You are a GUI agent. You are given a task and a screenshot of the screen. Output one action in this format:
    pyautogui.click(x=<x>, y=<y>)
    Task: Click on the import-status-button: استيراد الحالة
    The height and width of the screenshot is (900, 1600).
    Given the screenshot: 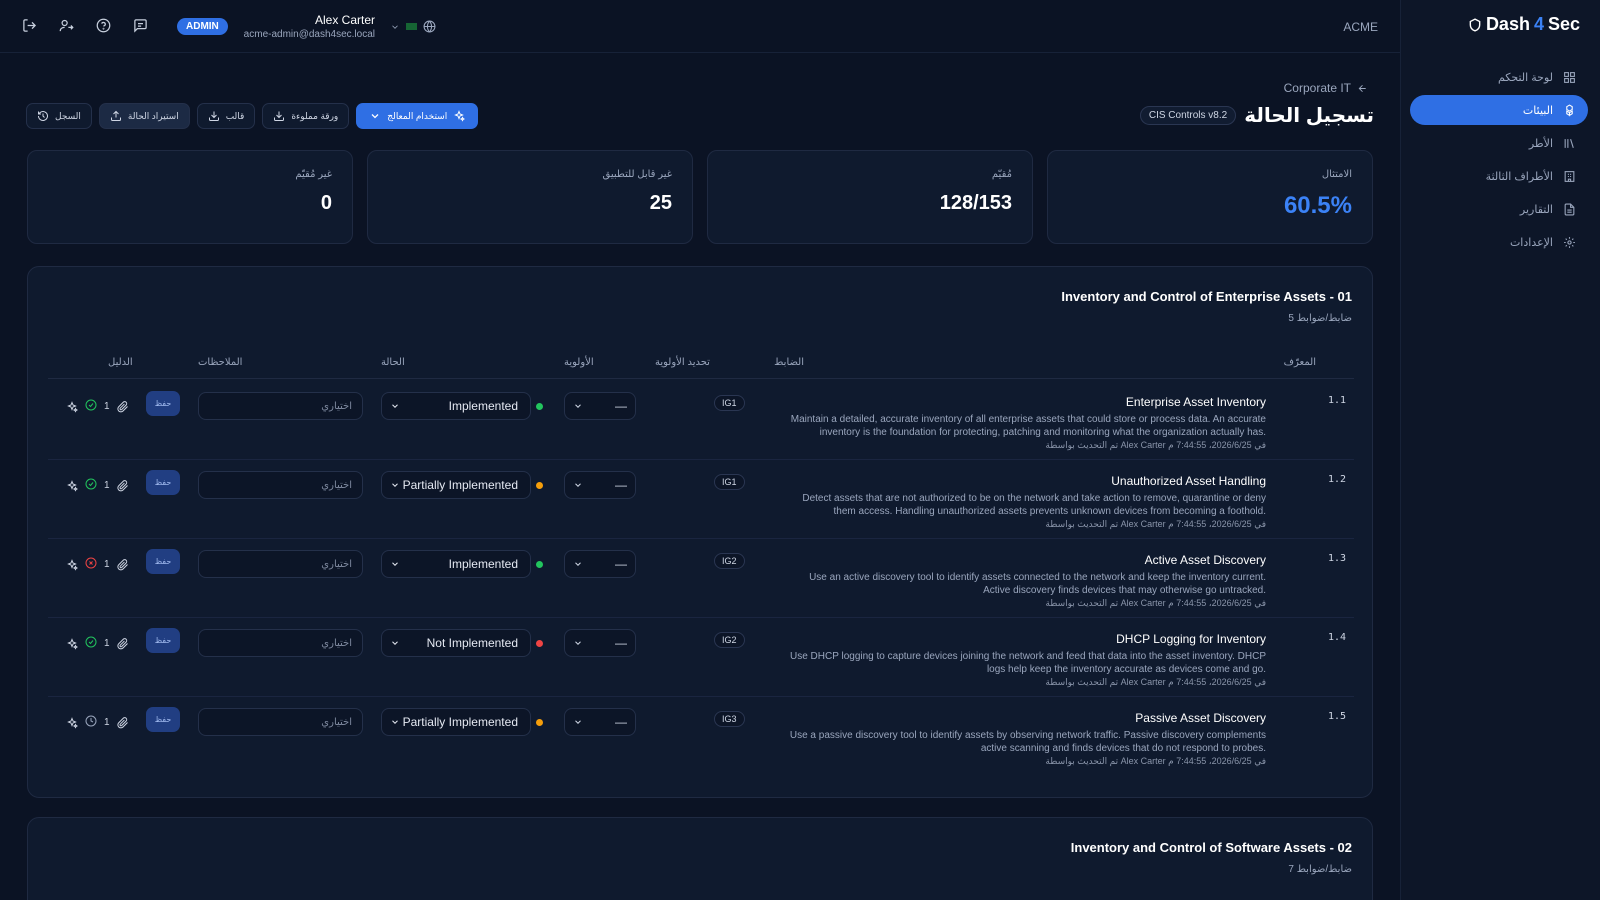 What is the action you would take?
    pyautogui.click(x=144, y=116)
    